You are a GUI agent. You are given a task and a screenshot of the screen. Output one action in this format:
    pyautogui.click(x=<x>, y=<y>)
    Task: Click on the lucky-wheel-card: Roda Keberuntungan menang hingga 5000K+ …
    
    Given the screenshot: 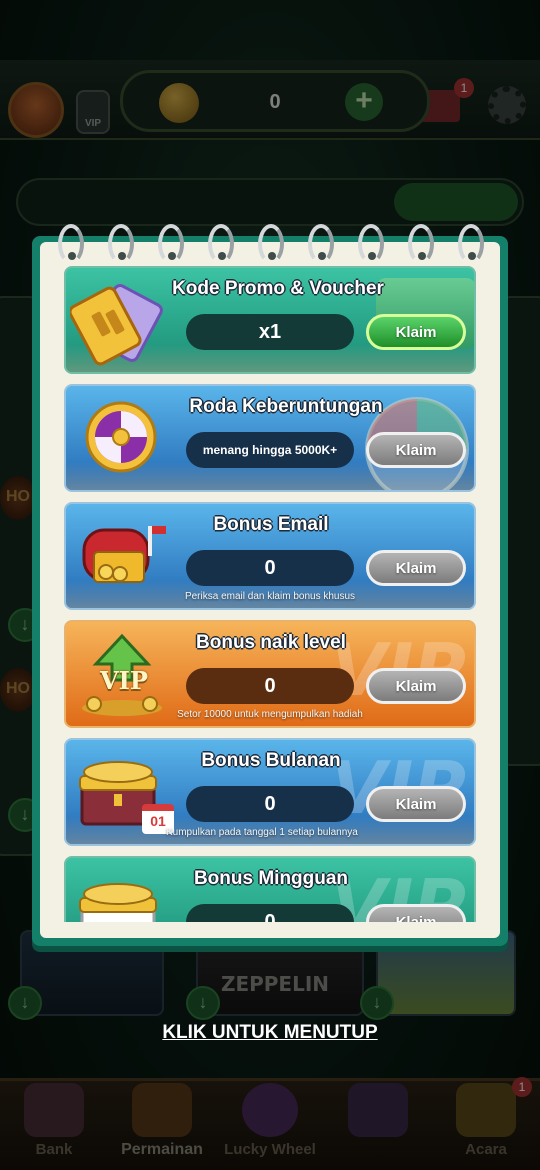 What is the action you would take?
    pyautogui.click(x=270, y=438)
    